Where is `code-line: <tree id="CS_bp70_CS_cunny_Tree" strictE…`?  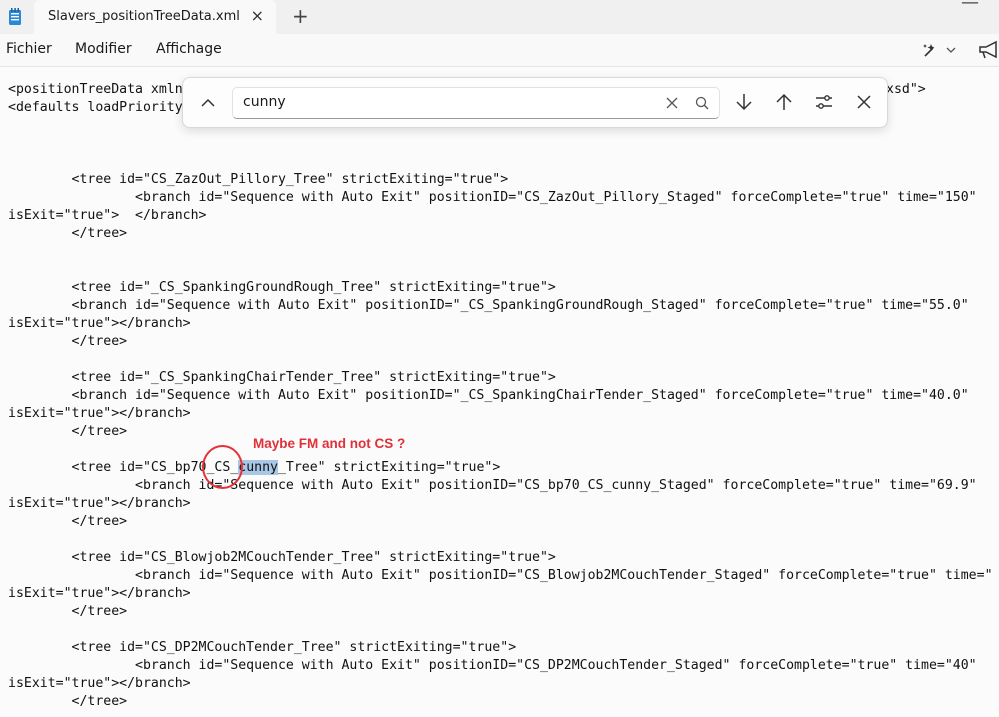 code-line: <tree id="CS_bp70_CS_cunny_Tree" strictE… is located at coordinates (254, 468).